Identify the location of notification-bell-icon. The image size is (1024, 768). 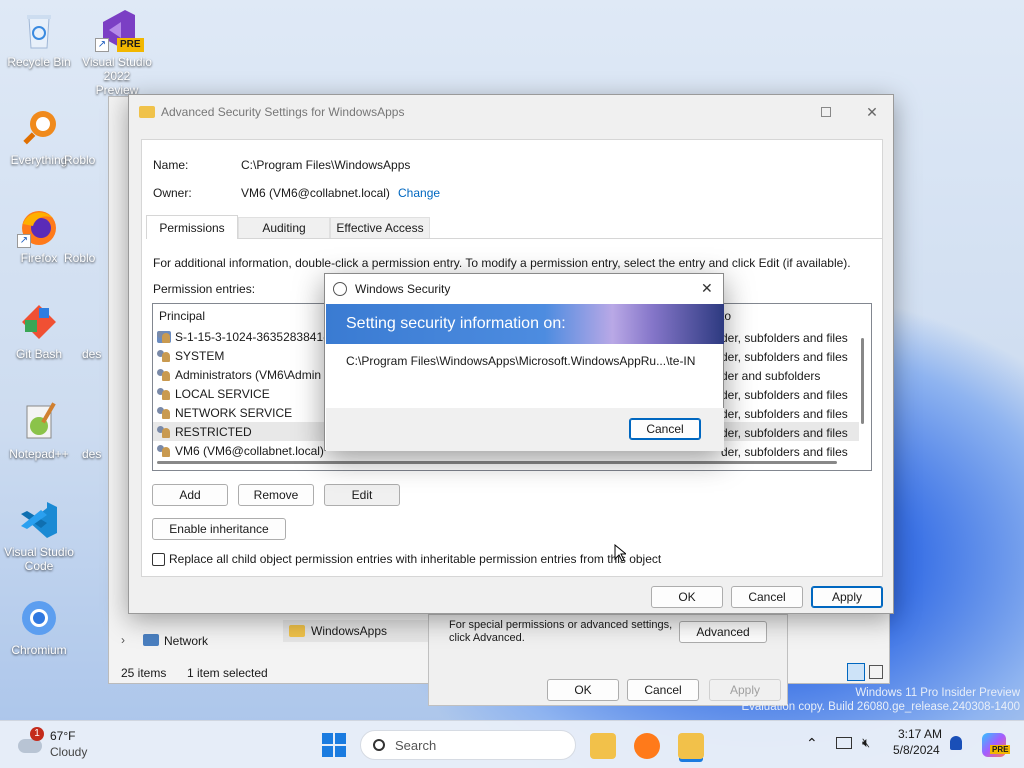
(956, 743).